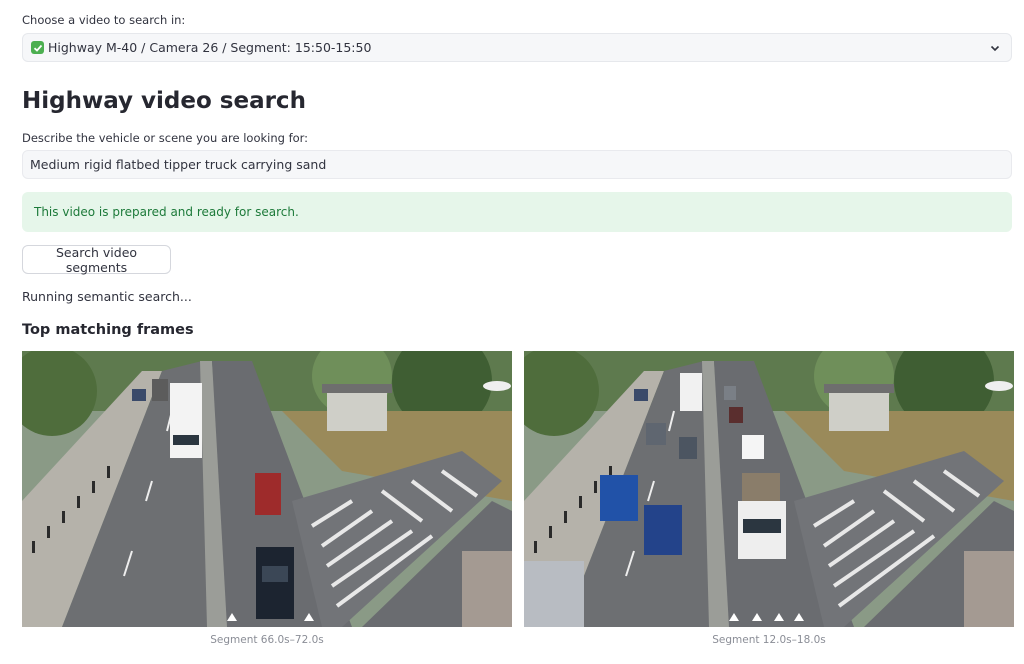 Image resolution: width=1024 pixels, height=664 pixels. Describe the element at coordinates (995, 48) in the screenshot. I see `chevron-down-icon` at that location.